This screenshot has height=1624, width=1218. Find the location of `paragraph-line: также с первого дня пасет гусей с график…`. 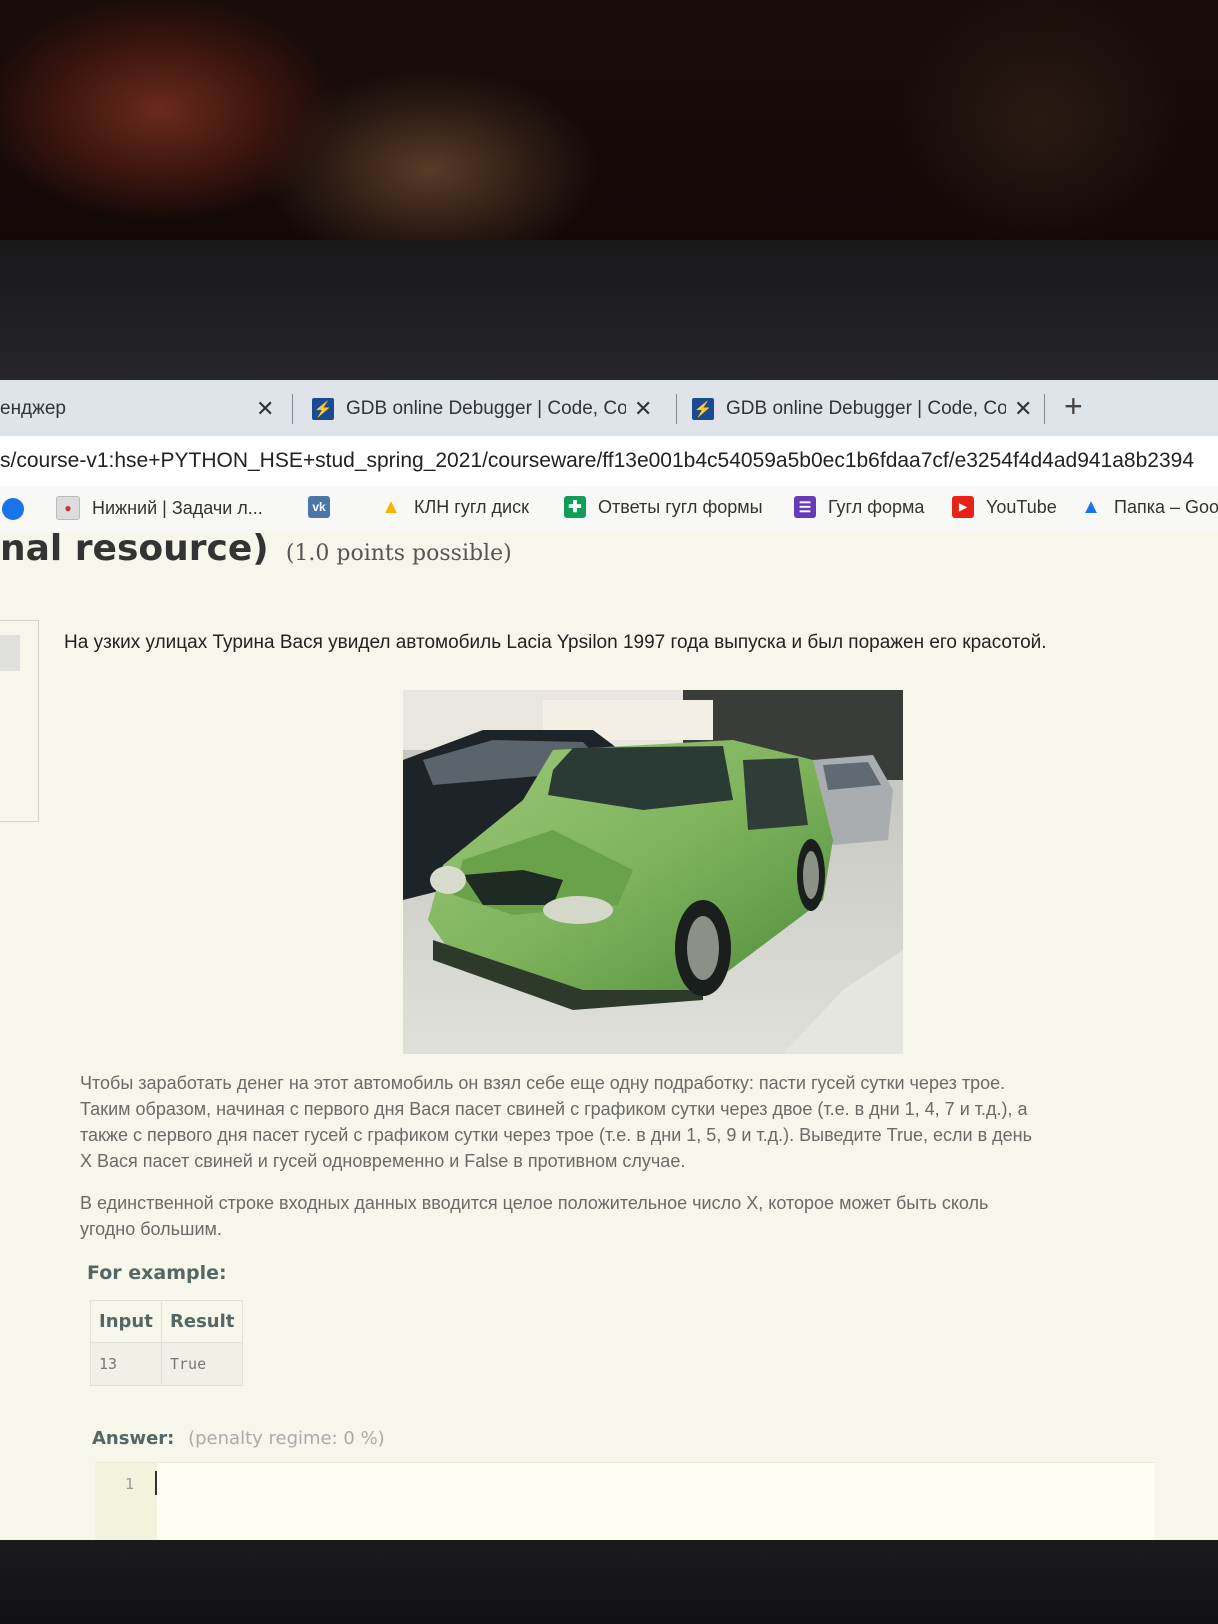

paragraph-line: также с первого дня пасет гусей с график… is located at coordinates (556, 1135).